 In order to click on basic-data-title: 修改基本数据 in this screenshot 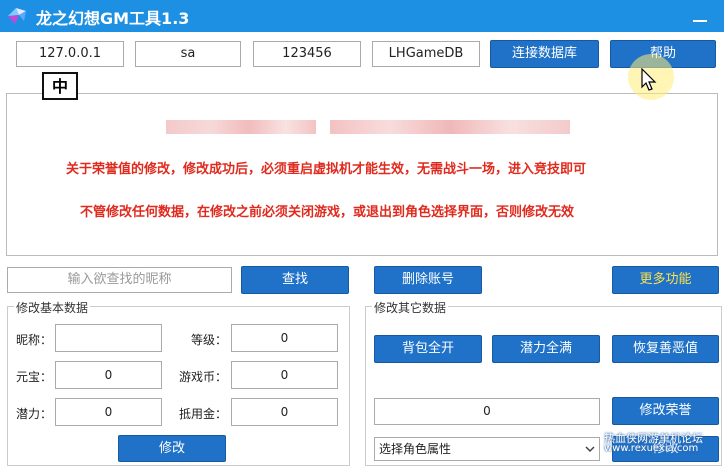, I will do `click(52, 307)`.